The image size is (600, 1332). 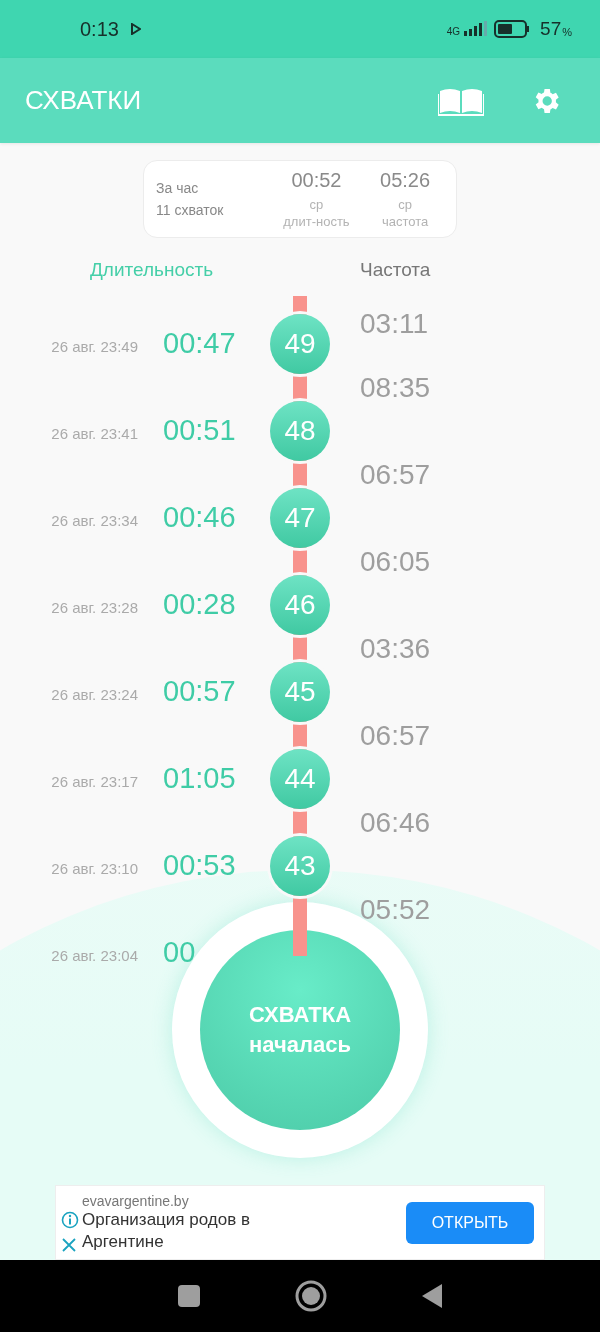 I want to click on interval-text: 03:11, so click(x=394, y=324).